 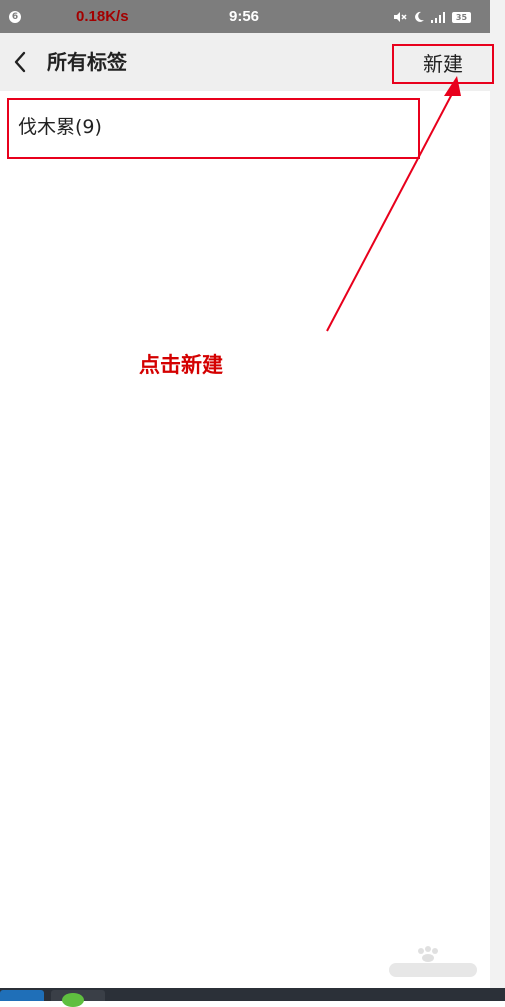 I want to click on network-speed: 0.18K/s, so click(x=102, y=16).